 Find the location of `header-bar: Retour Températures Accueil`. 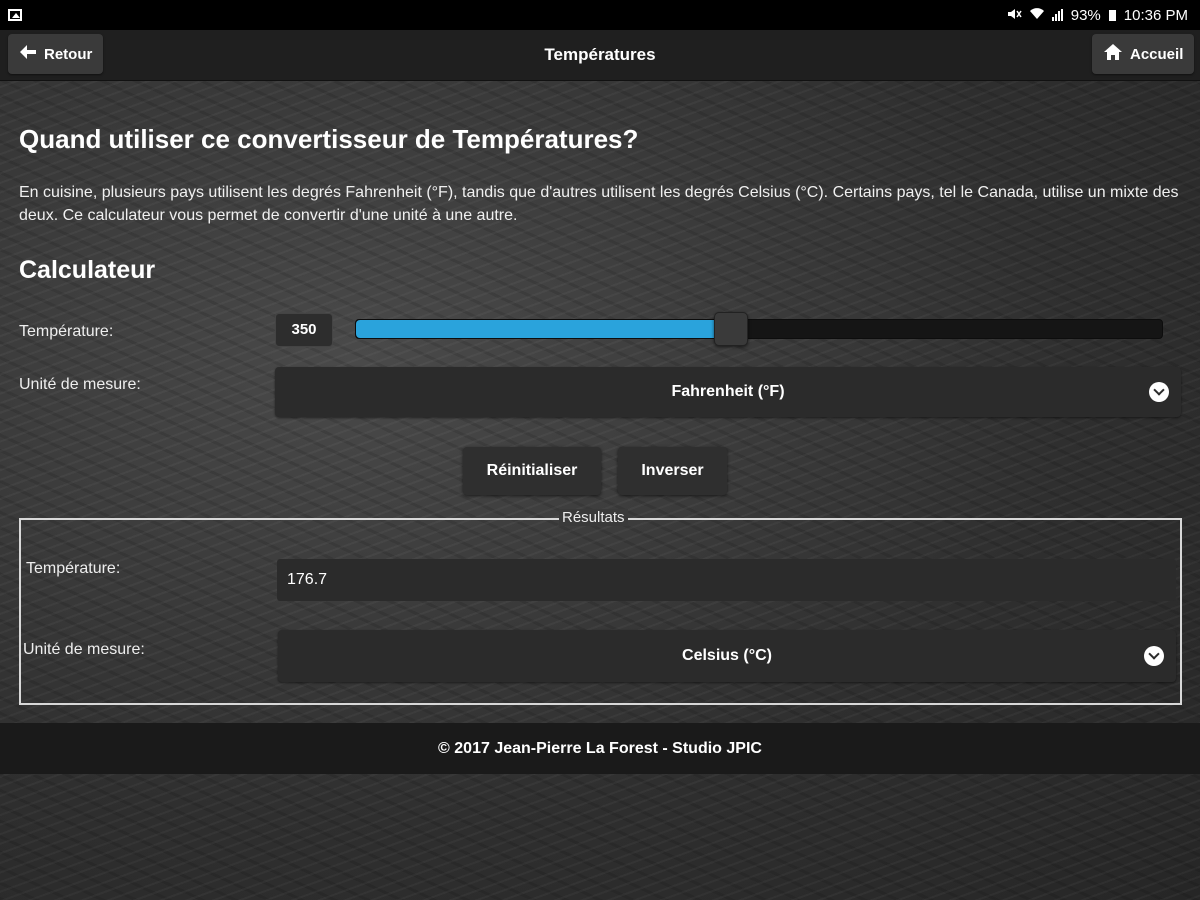

header-bar: Retour Températures Accueil is located at coordinates (600, 55).